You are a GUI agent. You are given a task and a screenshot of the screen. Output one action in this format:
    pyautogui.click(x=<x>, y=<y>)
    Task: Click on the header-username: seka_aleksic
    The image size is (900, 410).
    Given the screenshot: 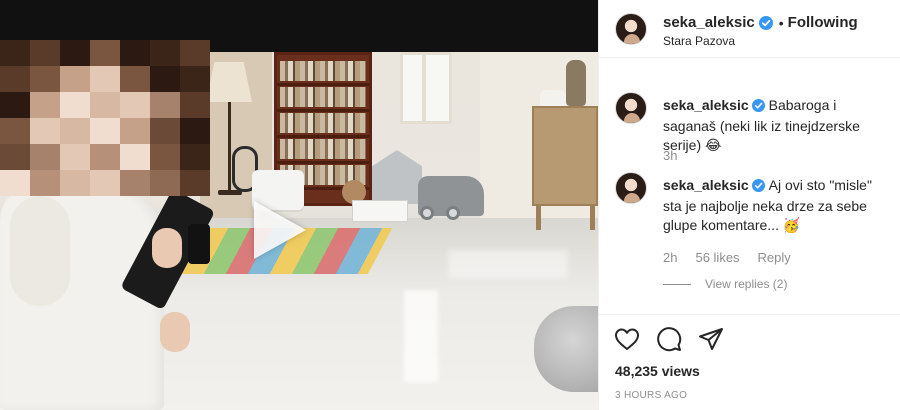 What is the action you would take?
    pyautogui.click(x=709, y=22)
    